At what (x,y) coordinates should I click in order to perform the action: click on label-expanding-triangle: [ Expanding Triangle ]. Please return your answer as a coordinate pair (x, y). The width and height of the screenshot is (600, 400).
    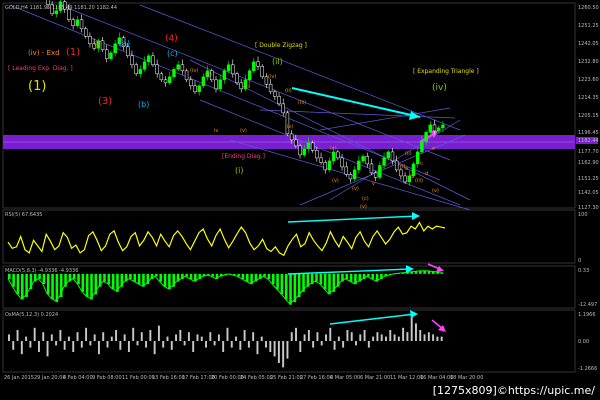
    Looking at the image, I should click on (446, 71).